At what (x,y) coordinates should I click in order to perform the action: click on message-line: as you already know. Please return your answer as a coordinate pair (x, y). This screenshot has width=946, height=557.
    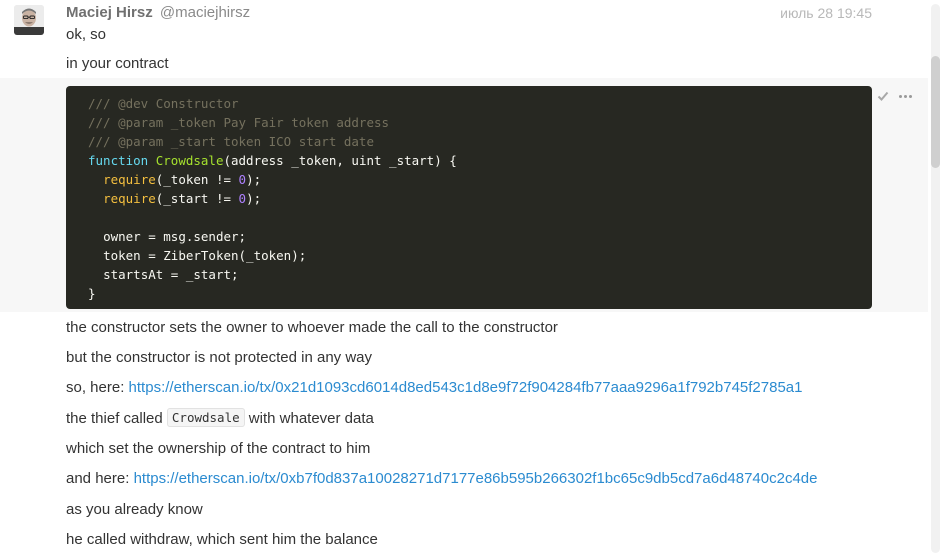
    Looking at the image, I should click on (134, 509).